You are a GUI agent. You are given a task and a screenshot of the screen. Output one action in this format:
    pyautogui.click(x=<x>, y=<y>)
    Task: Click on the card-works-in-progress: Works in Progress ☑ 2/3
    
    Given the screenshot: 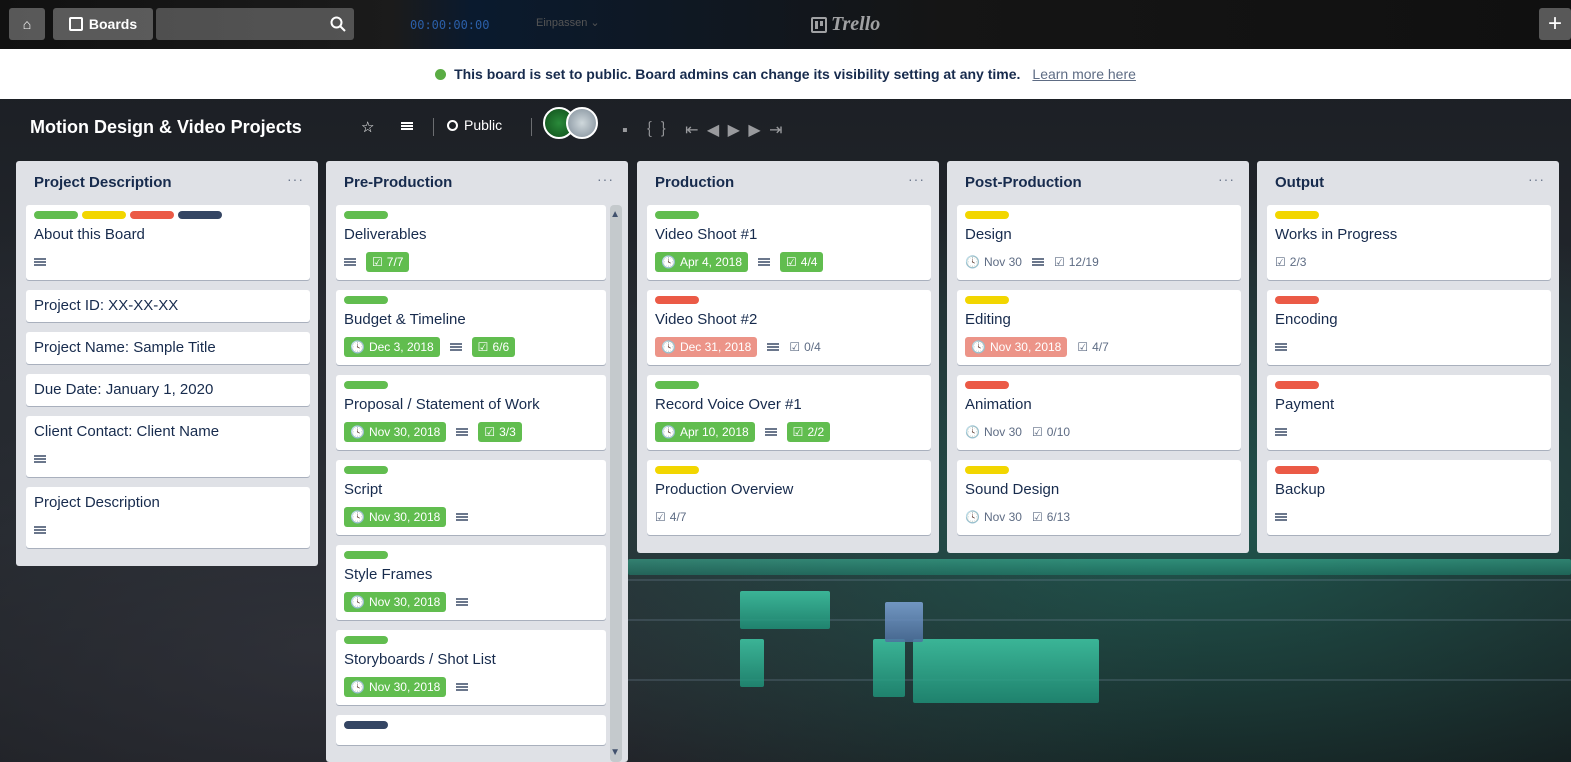 What is the action you would take?
    pyautogui.click(x=1409, y=242)
    